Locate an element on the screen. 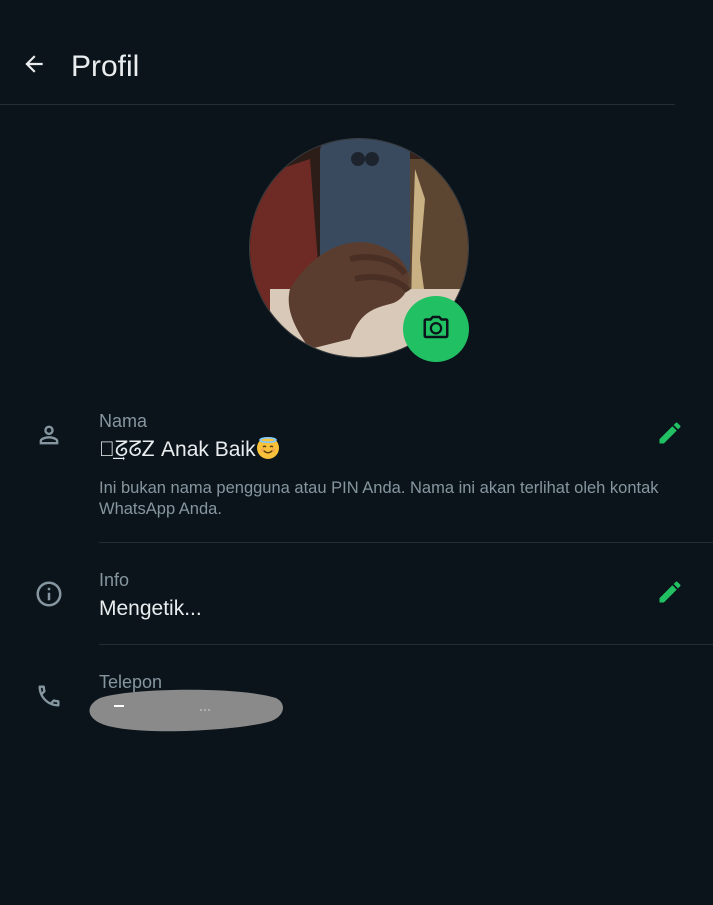  redacted-phone-number is located at coordinates (186, 711).